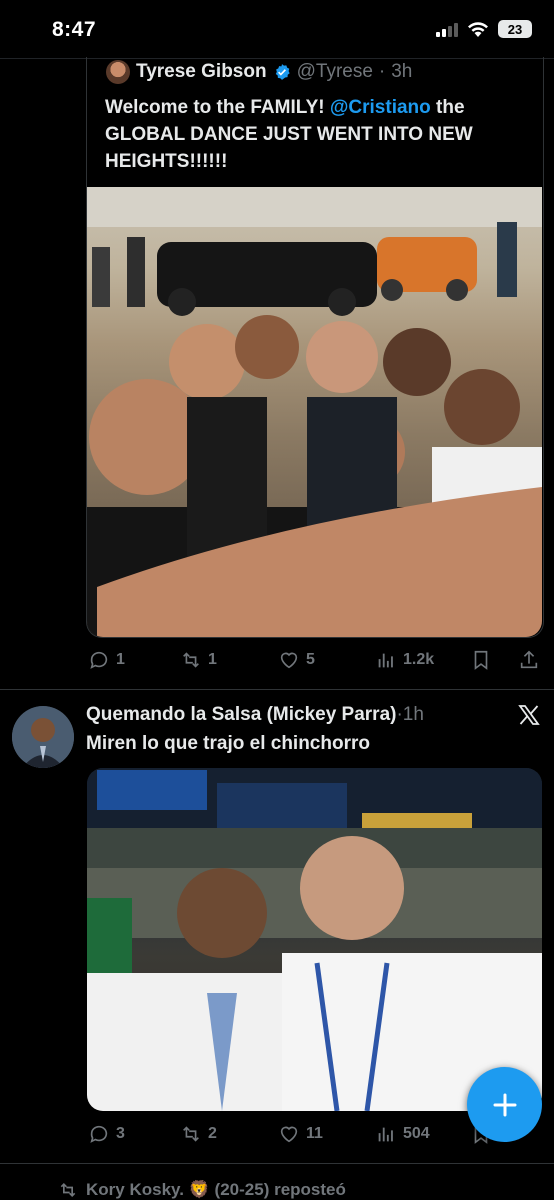  Describe the element at coordinates (216, 1189) in the screenshot. I see `repost-indicator-text: Kory Kosky. 🦁 (20-25) reposteó` at that location.